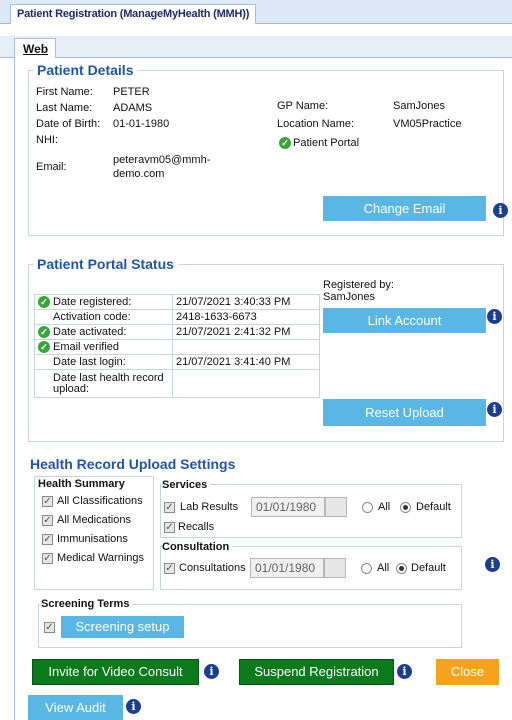 This screenshot has height=720, width=512. Describe the element at coordinates (87, 604) in the screenshot. I see `screening-title: Screening Terms` at that location.